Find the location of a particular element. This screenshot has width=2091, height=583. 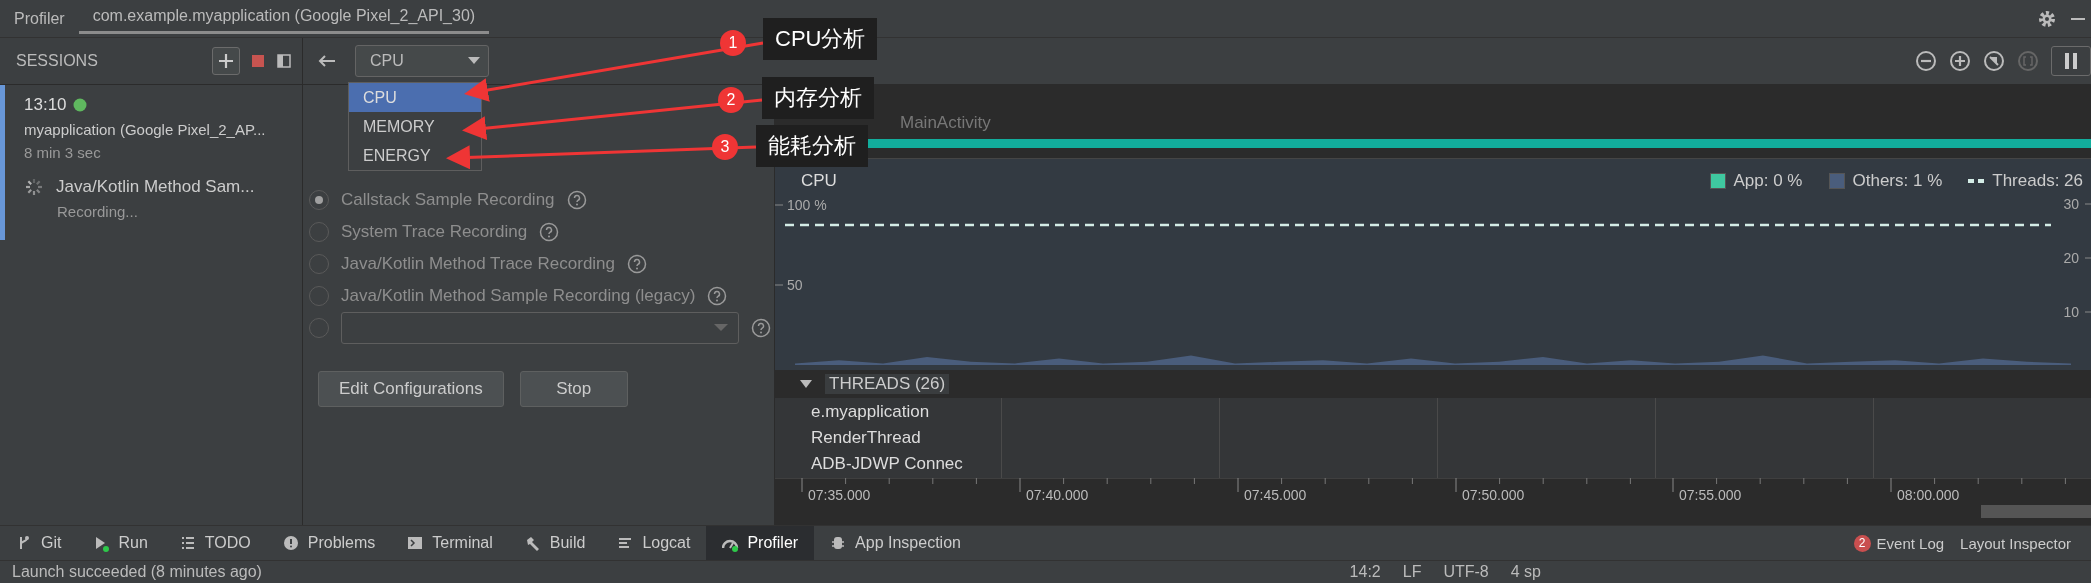

window-tab: com.example.myapplication (Google Pixel_2_API_30) is located at coordinates (284, 17).